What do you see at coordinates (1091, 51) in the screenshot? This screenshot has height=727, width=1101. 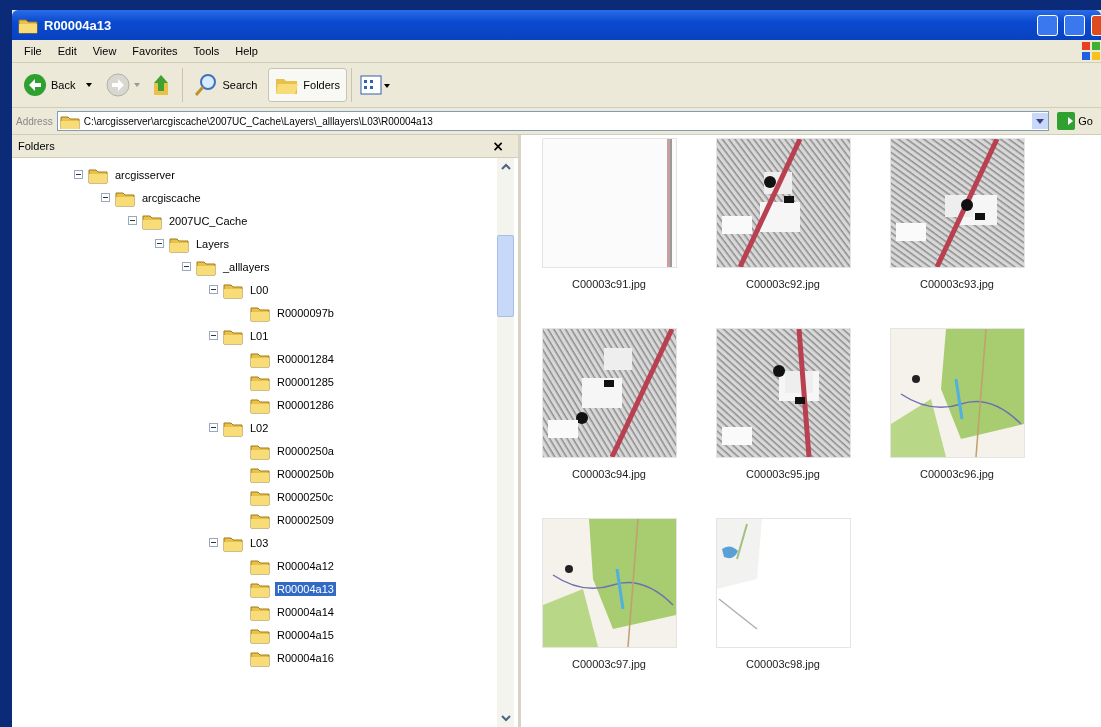 I see `windows-logo-icon` at bounding box center [1091, 51].